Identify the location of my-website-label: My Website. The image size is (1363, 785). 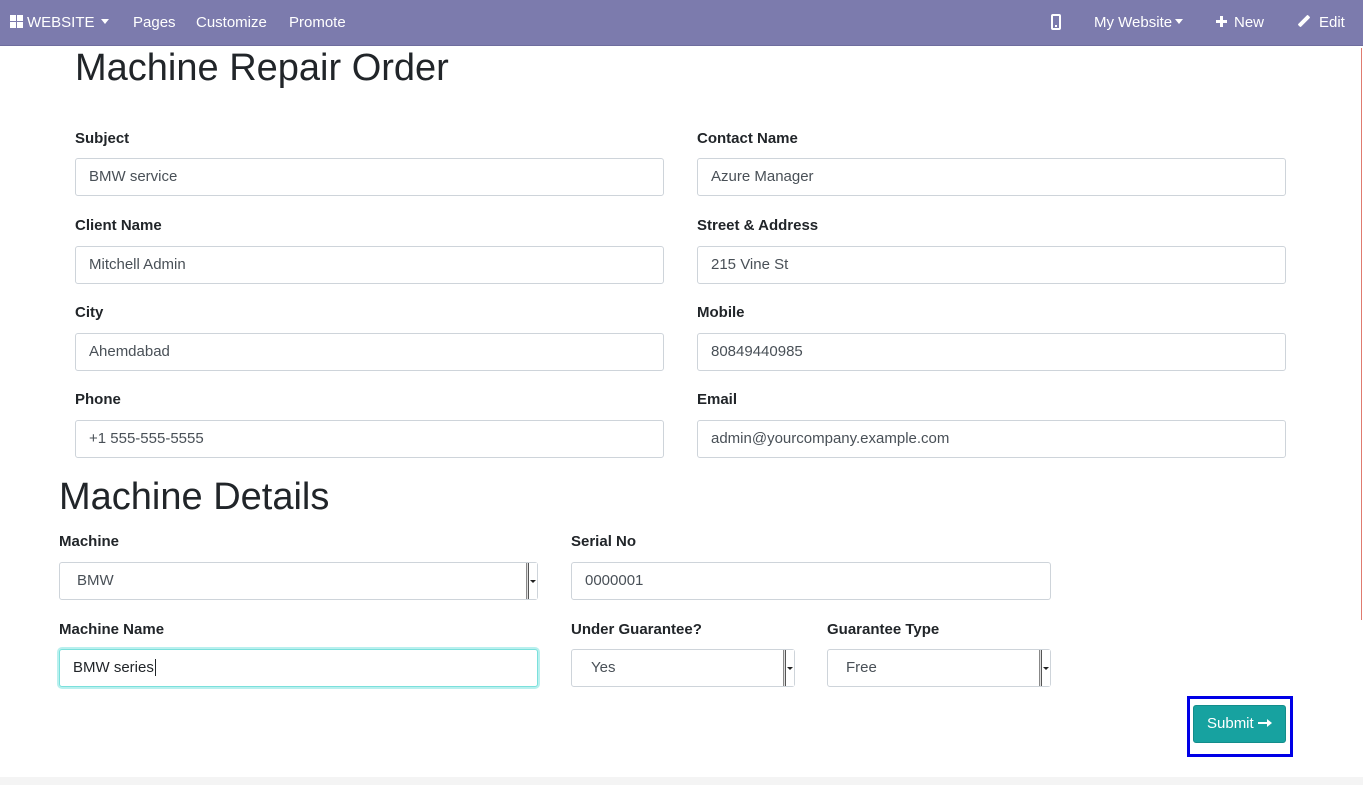
(1133, 22).